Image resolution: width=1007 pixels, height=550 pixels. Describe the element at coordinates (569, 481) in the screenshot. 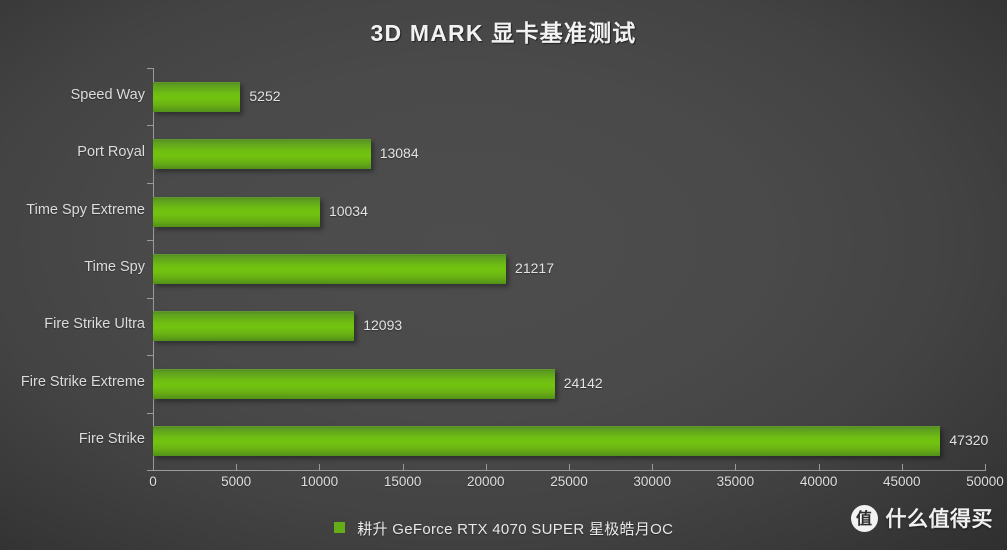

I see `x-axis-tick-label: 25000` at that location.